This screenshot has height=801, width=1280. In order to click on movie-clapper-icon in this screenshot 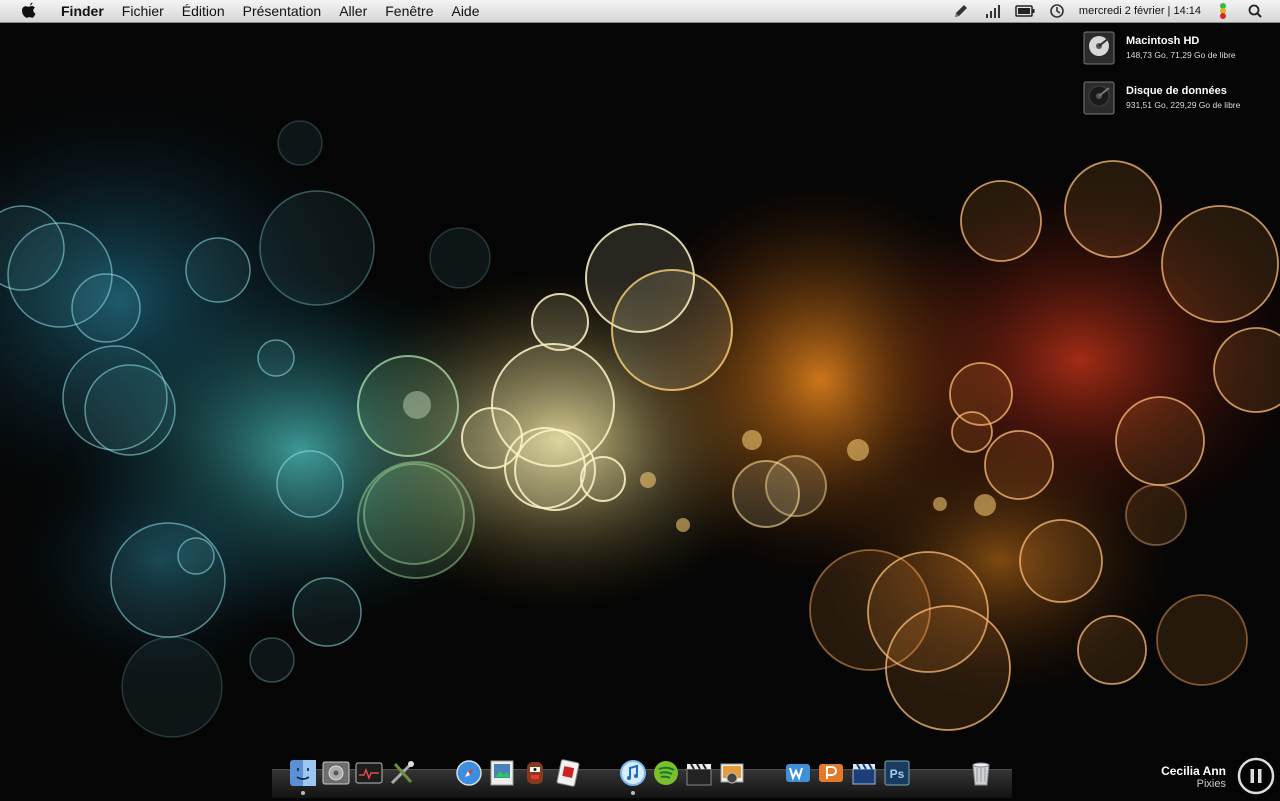, I will do `click(699, 774)`.